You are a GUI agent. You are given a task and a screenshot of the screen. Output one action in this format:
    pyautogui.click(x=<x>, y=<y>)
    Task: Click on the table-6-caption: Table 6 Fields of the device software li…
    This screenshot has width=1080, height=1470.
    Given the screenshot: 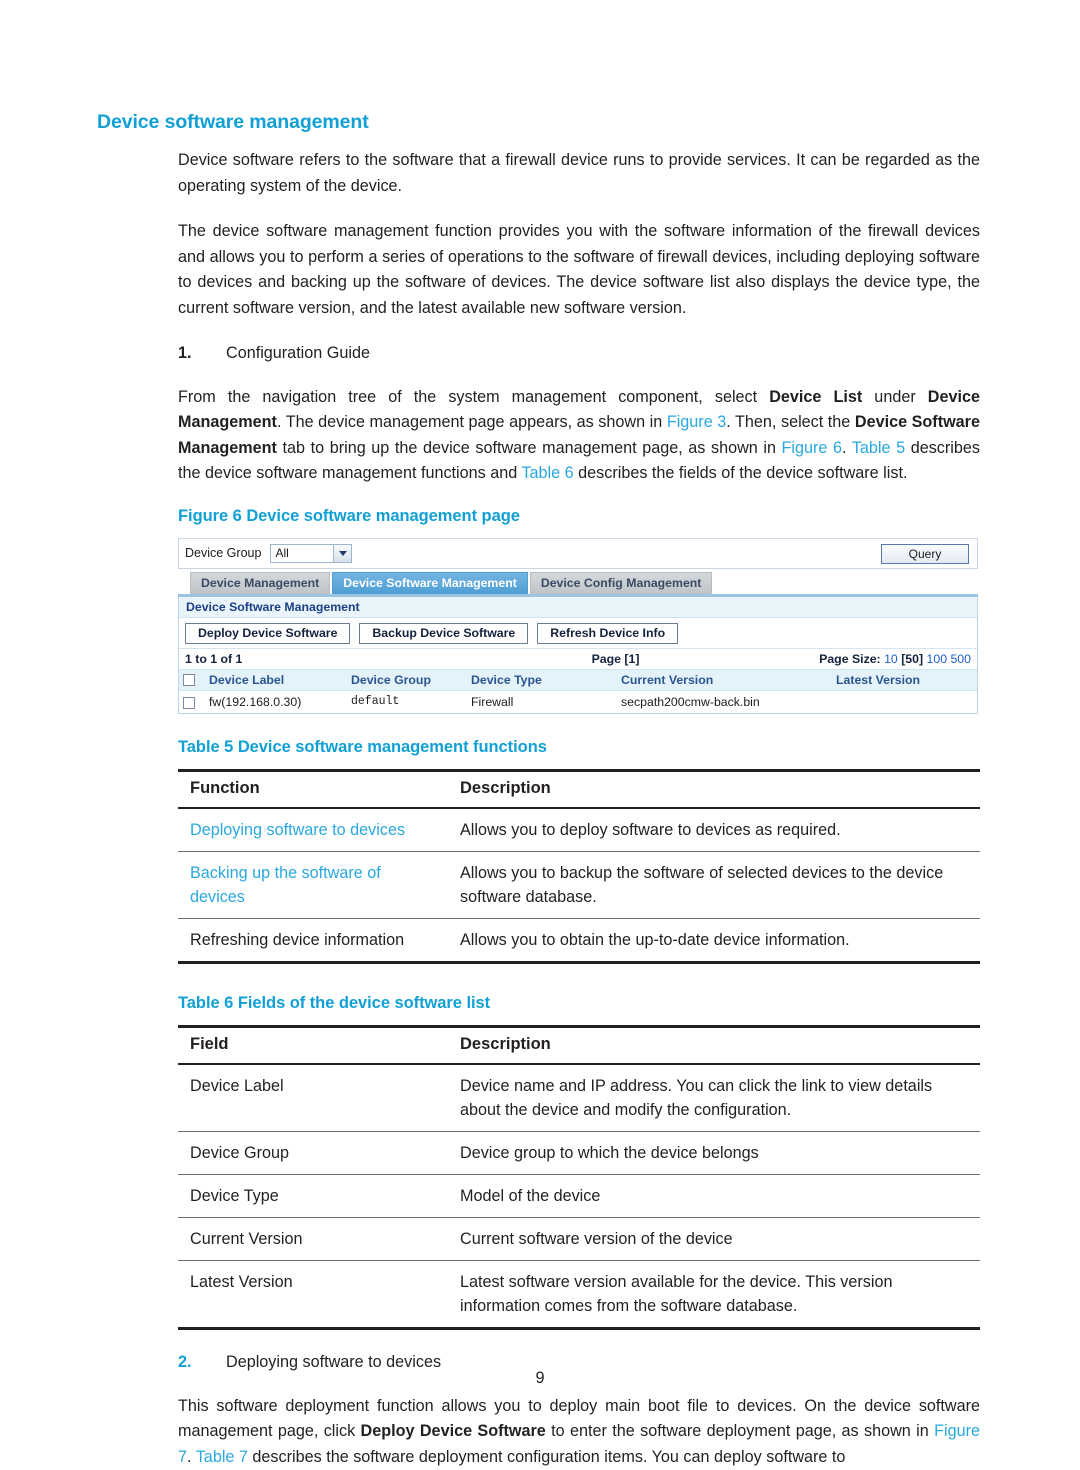 What is the action you would take?
    pyautogui.click(x=579, y=1003)
    